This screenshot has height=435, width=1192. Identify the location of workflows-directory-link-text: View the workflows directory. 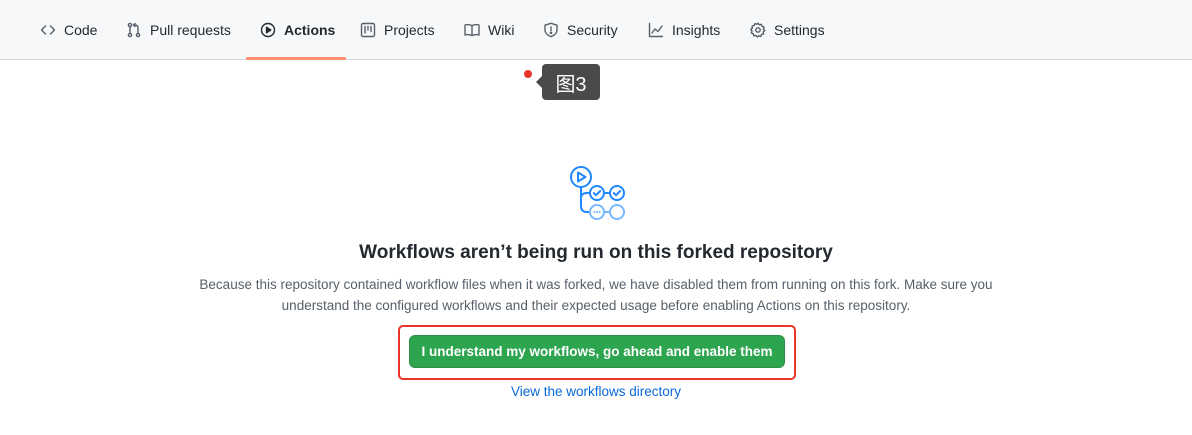
(596, 391).